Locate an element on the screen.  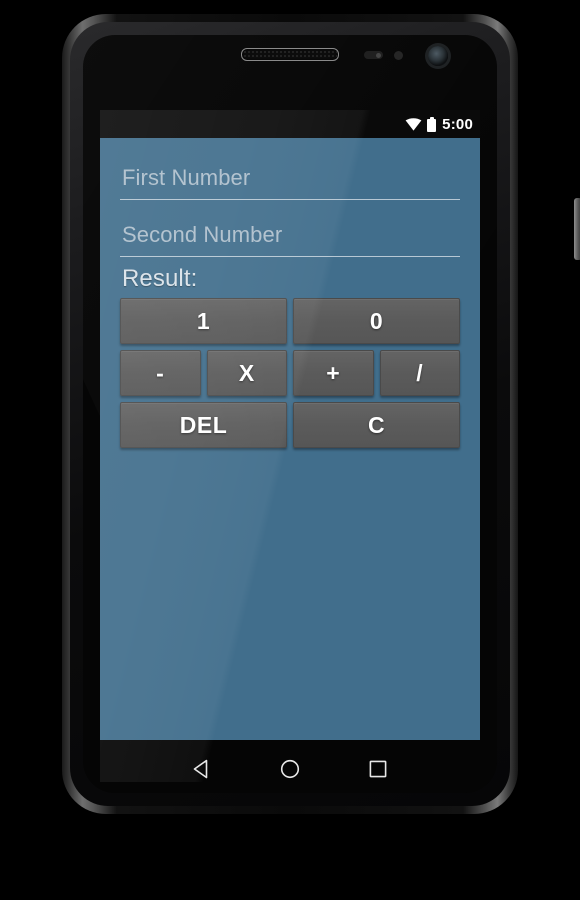
button-divide: / is located at coordinates (419, 373).